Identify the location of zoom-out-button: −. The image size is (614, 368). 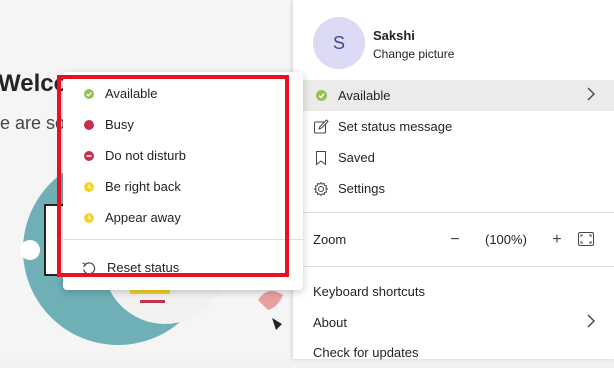
(455, 240).